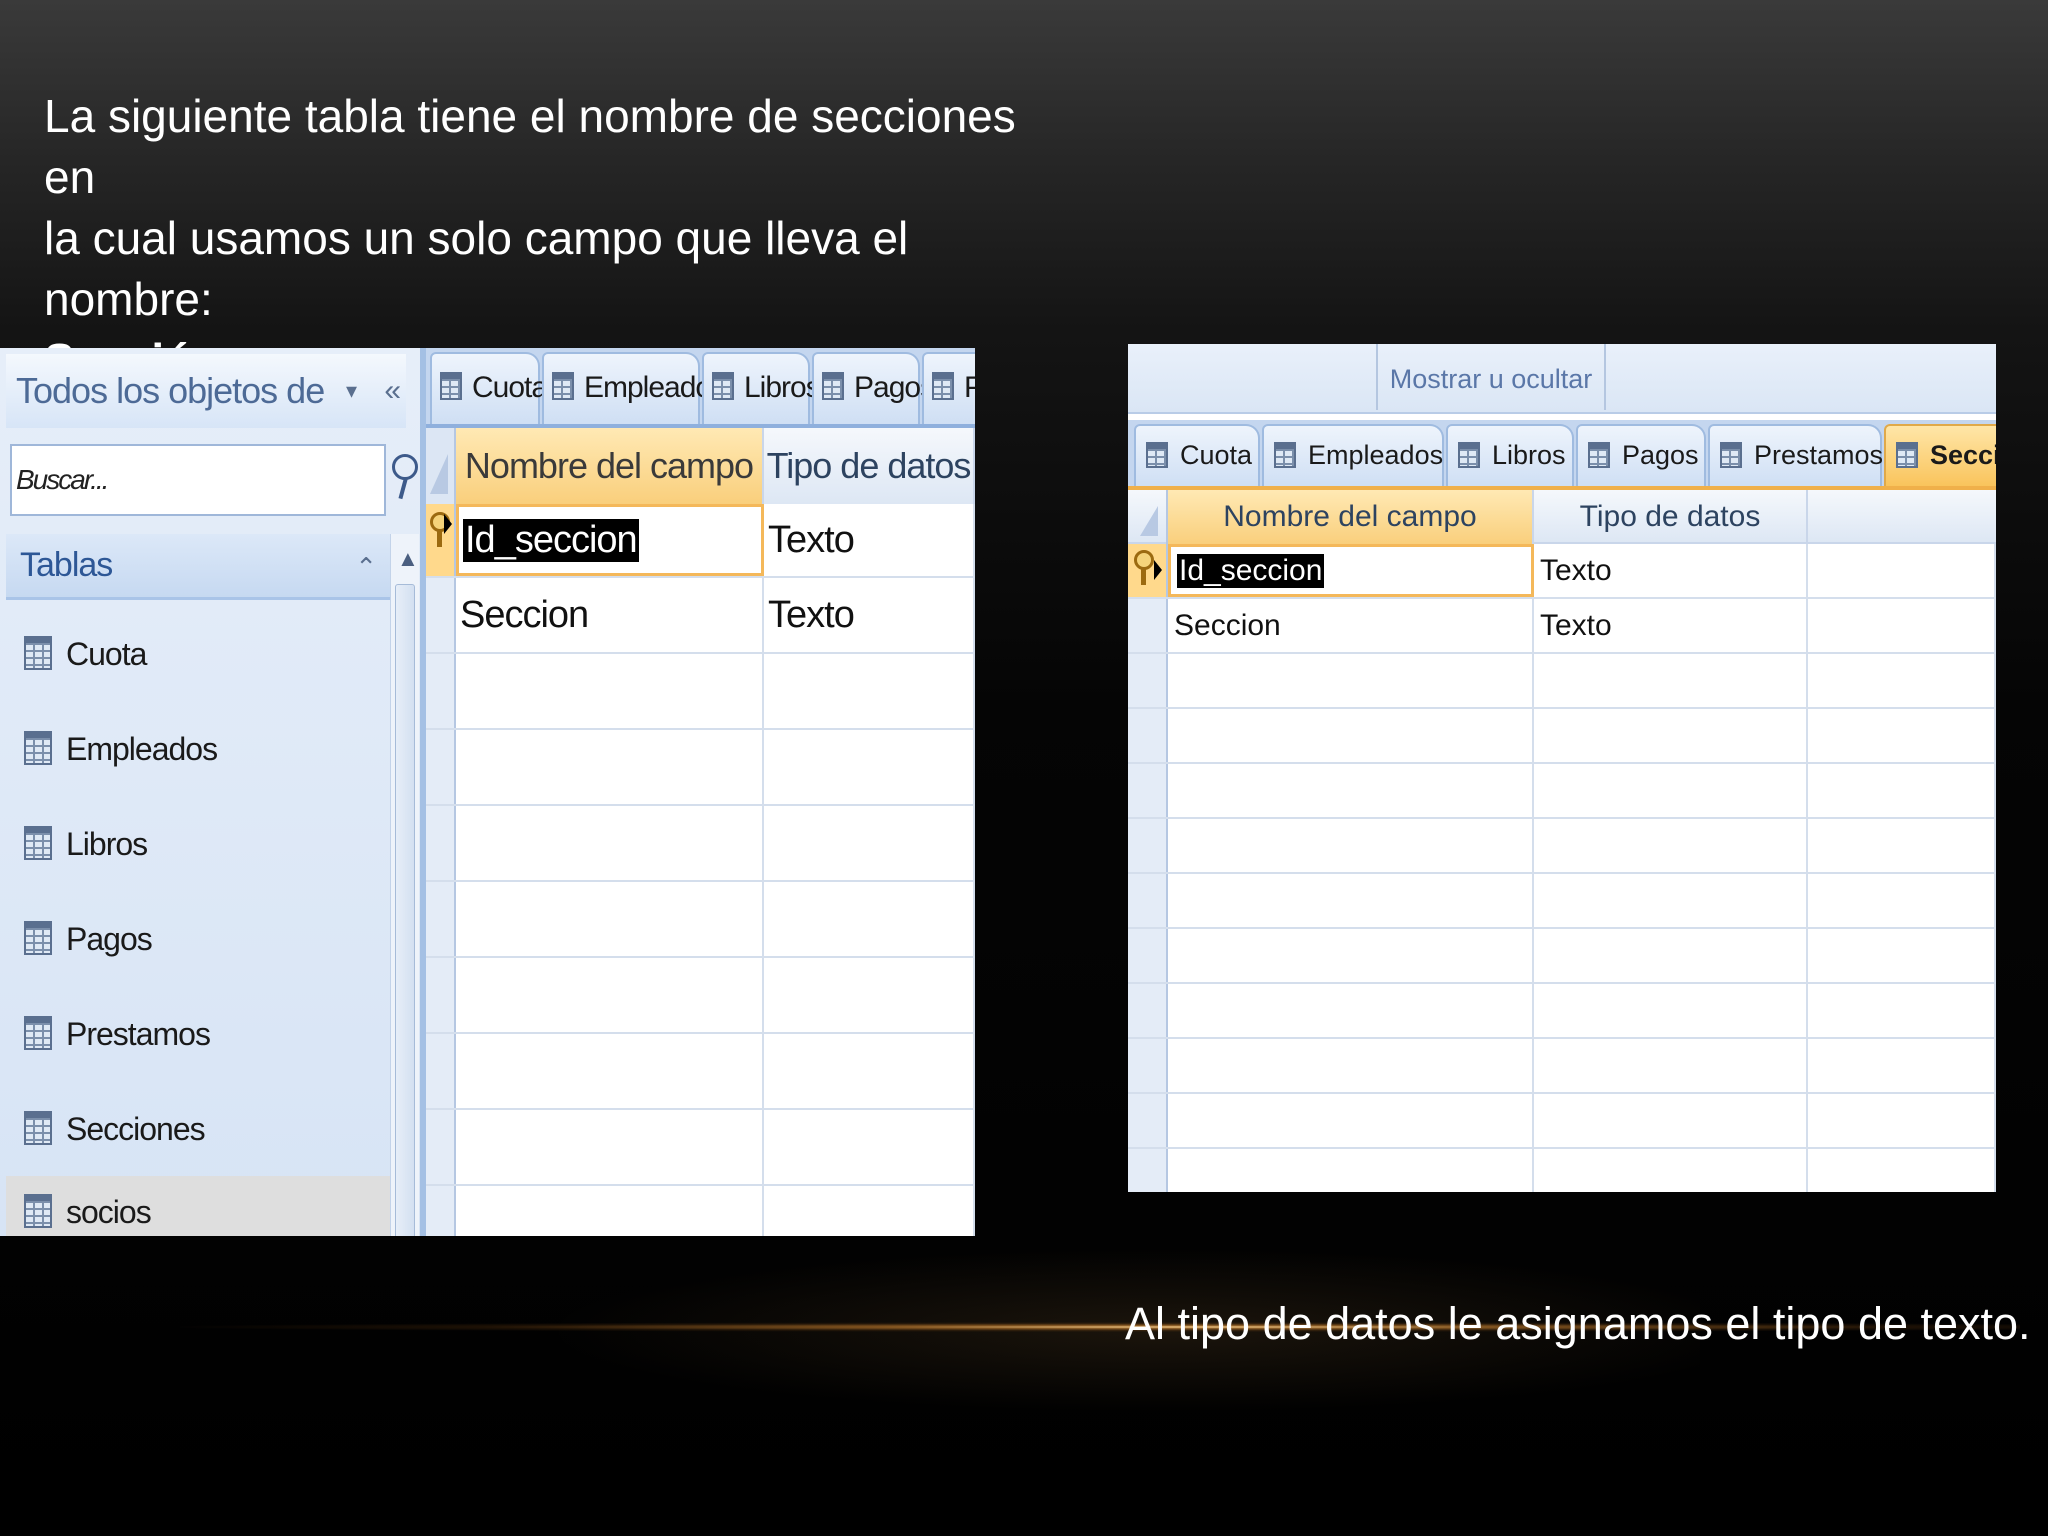  I want to click on tab-cuota: Cuota, so click(489, 388).